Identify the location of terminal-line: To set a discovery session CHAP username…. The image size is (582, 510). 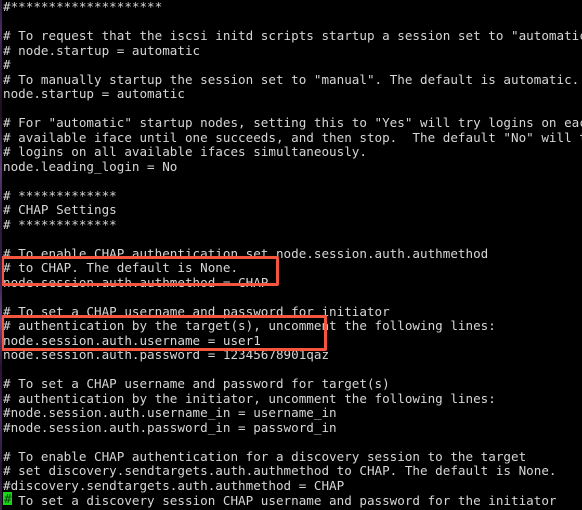
(280, 500).